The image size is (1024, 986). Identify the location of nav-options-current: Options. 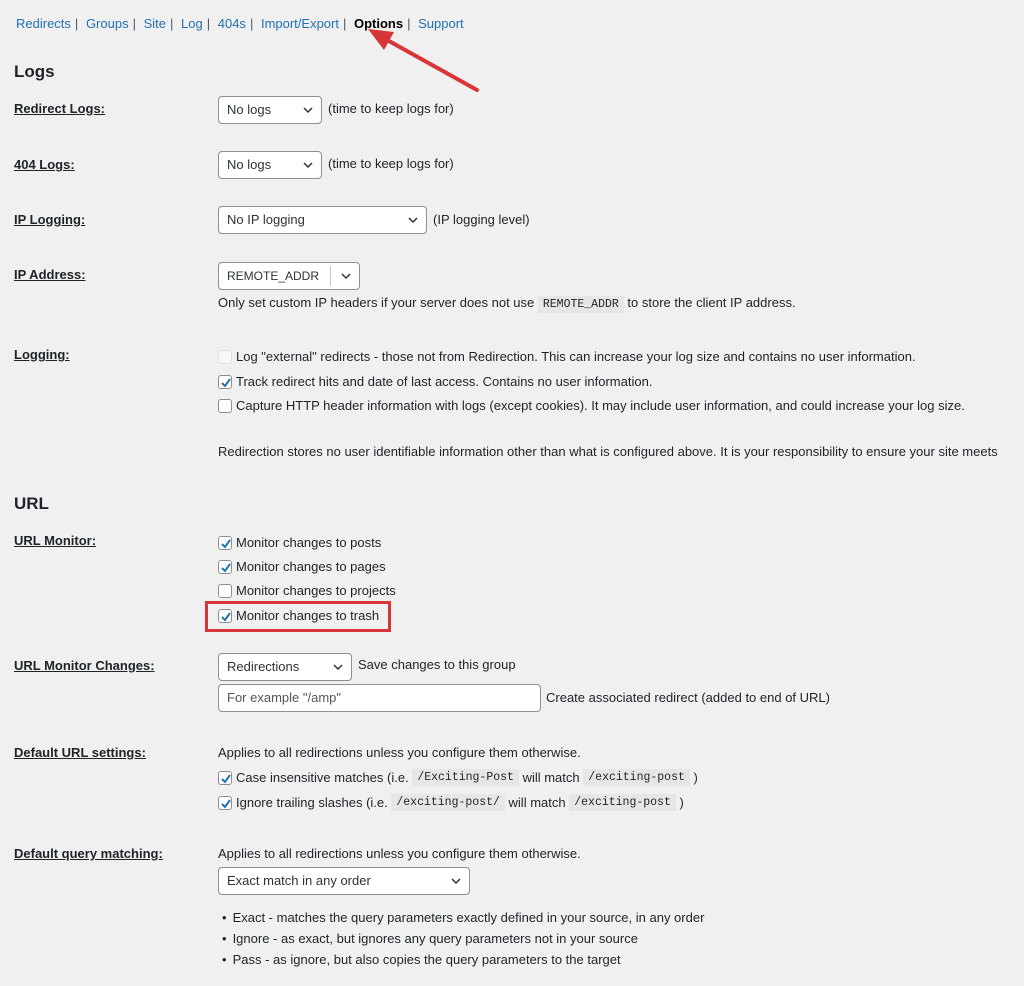
(378, 23).